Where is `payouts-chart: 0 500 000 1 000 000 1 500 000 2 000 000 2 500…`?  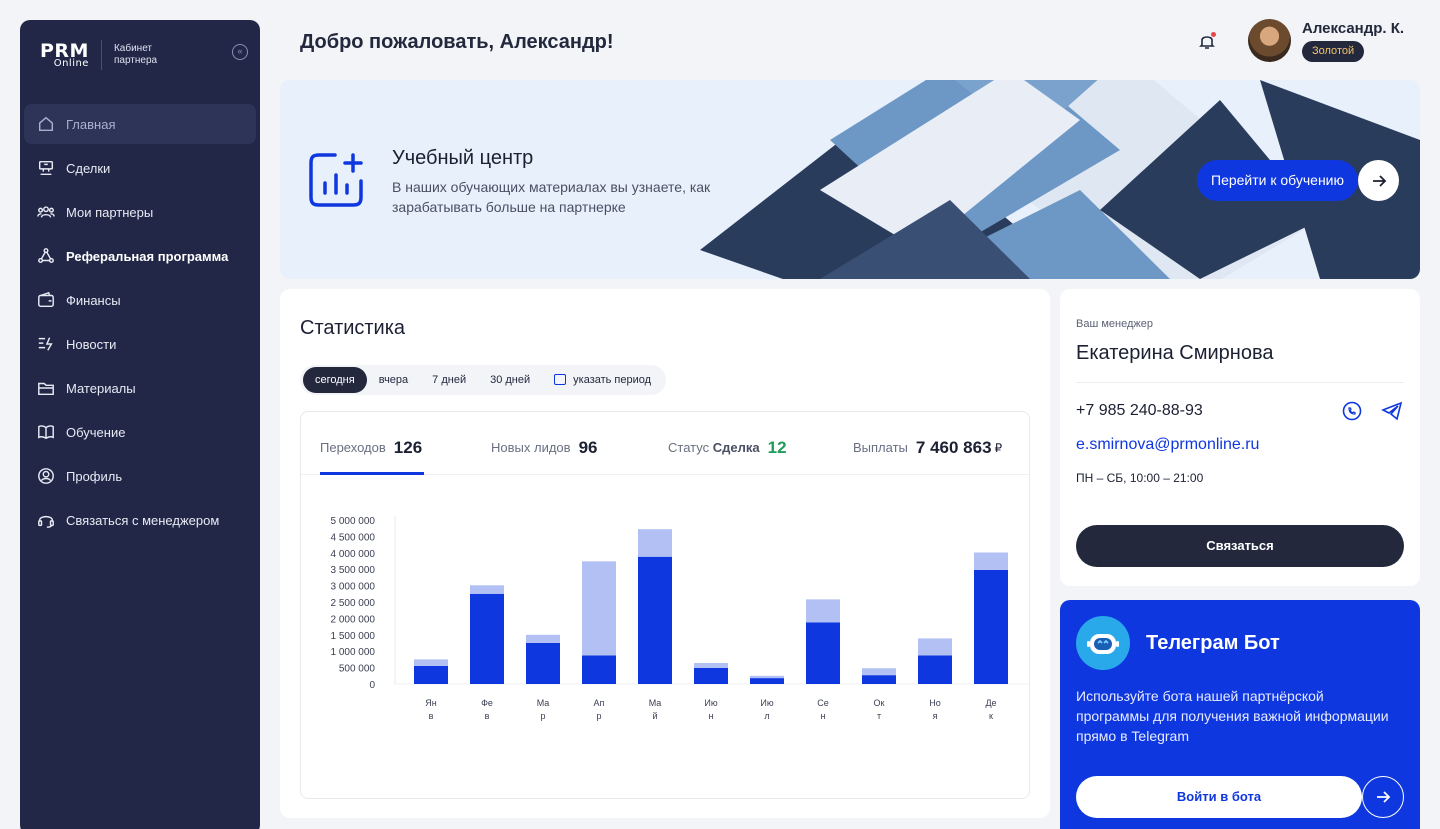
payouts-chart: 0 500 000 1 000 000 1 500 000 2 000 000 2 500… is located at coordinates (680, 618).